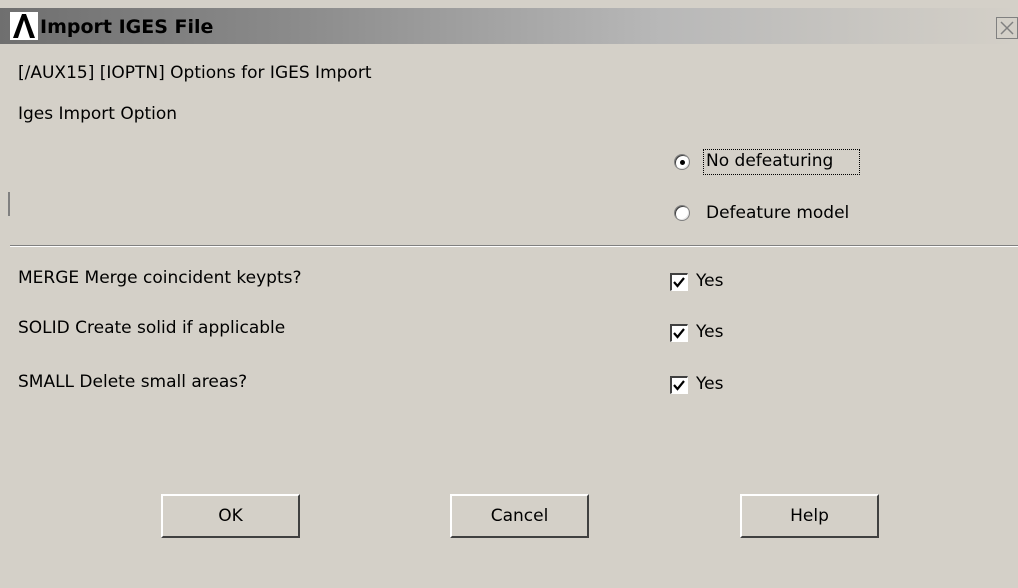 The image size is (1018, 588). What do you see at coordinates (709, 281) in the screenshot?
I see `checkbox-label-merge: Yes` at bounding box center [709, 281].